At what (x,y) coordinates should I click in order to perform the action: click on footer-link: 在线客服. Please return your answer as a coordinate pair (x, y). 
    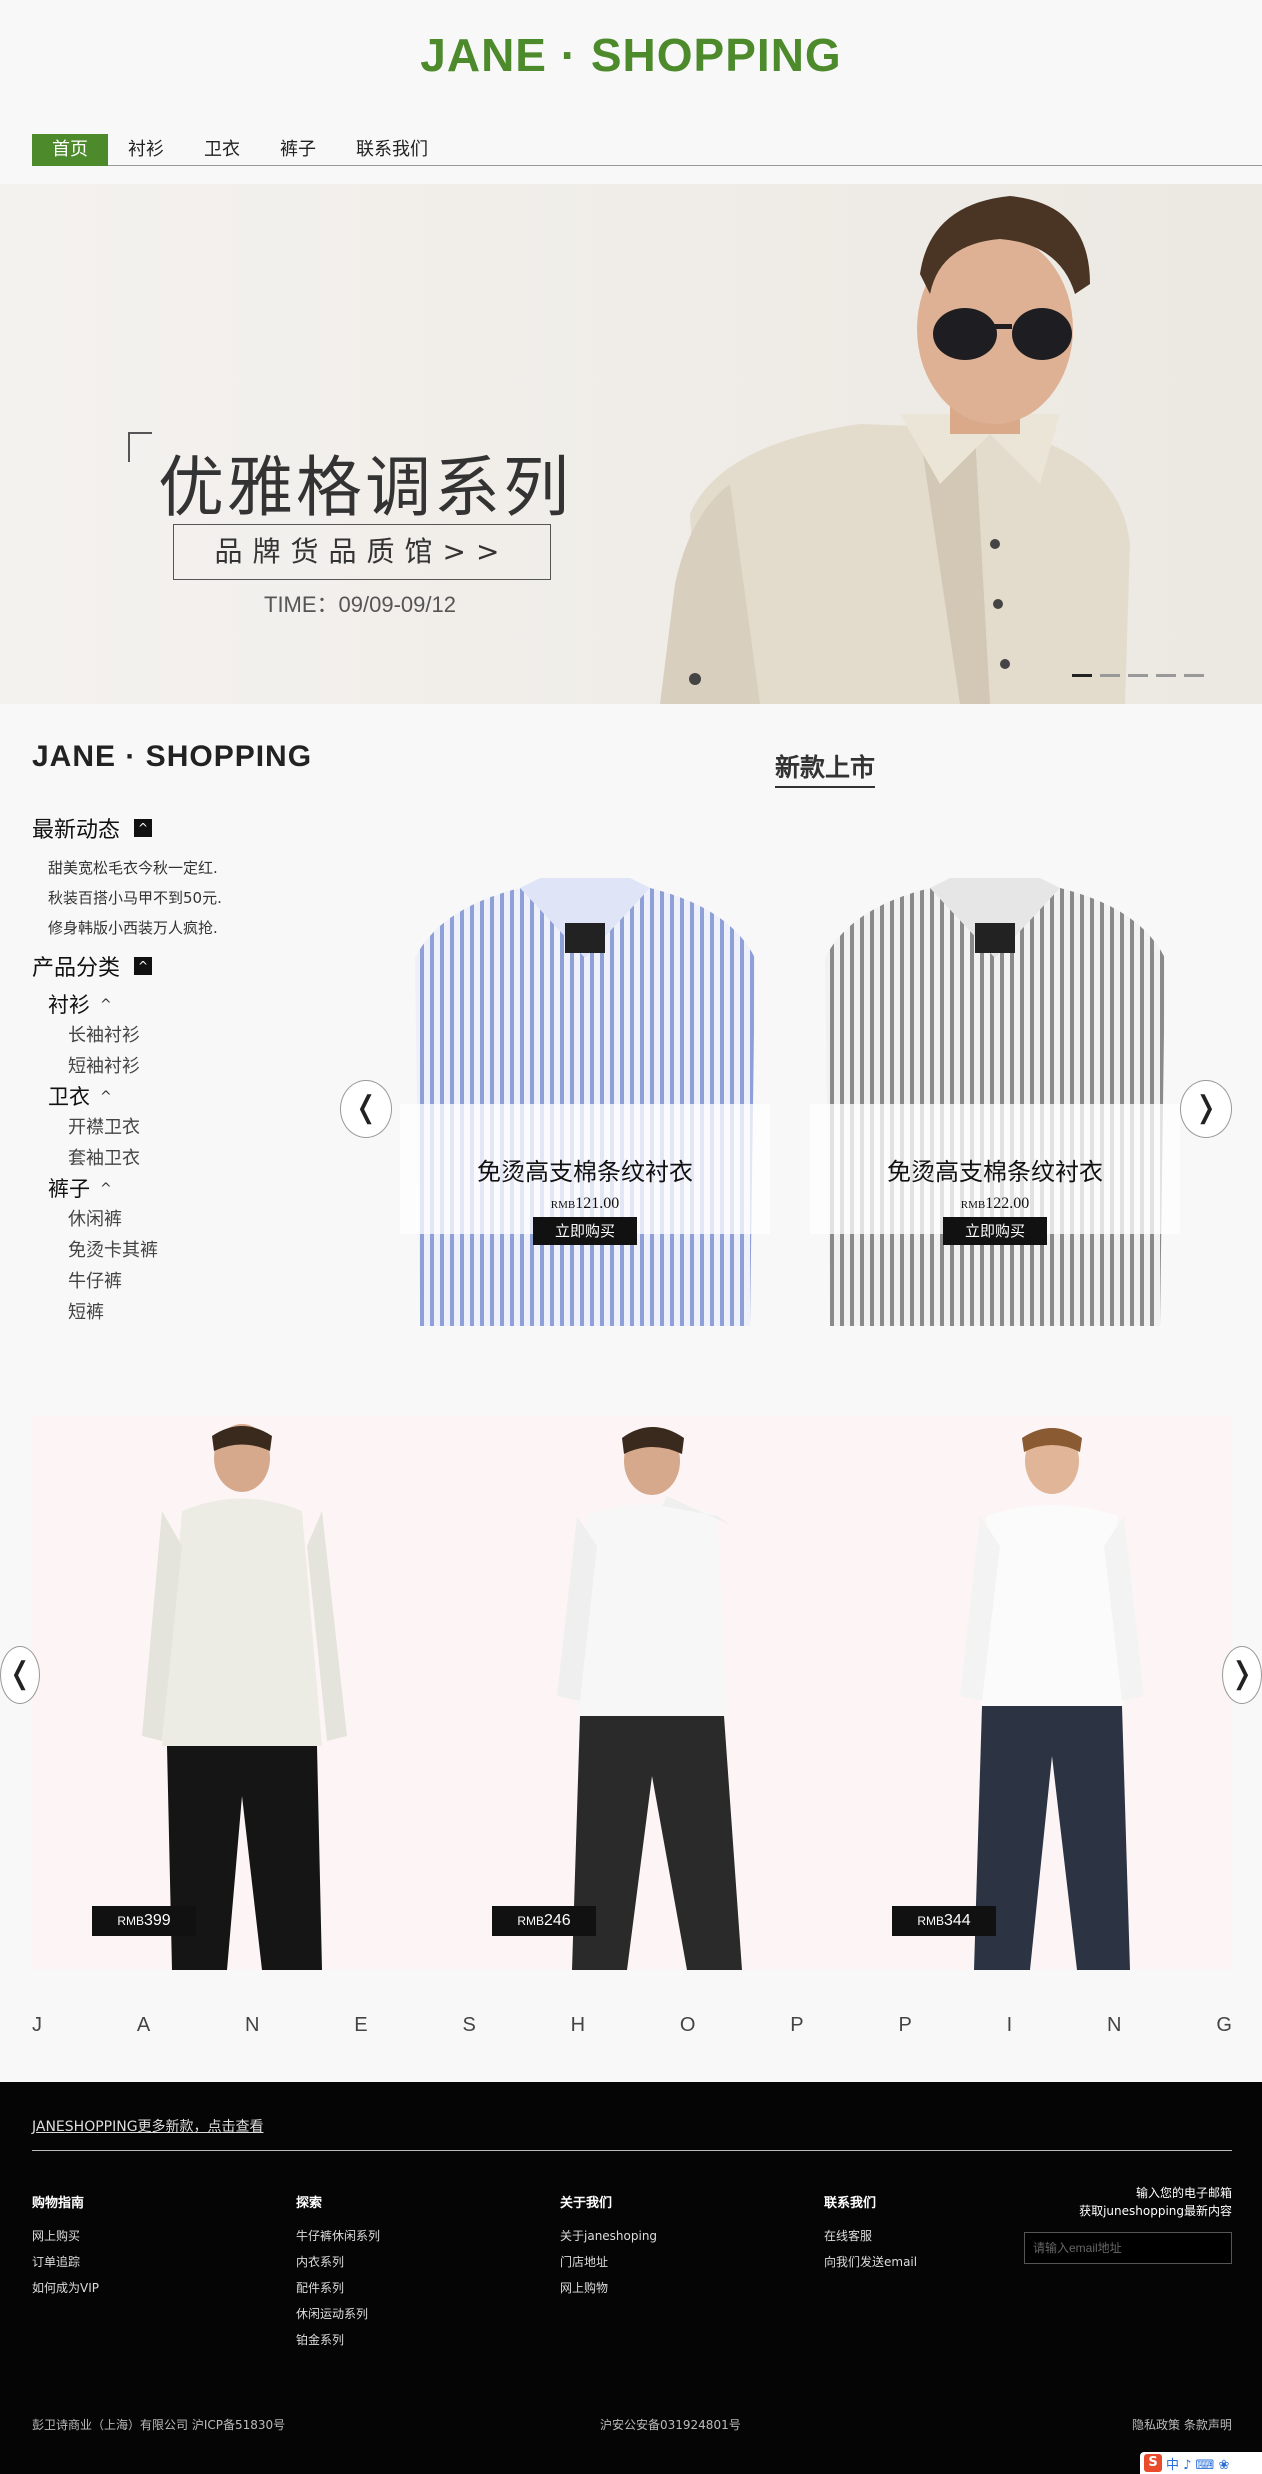
    Looking at the image, I should click on (870, 2236).